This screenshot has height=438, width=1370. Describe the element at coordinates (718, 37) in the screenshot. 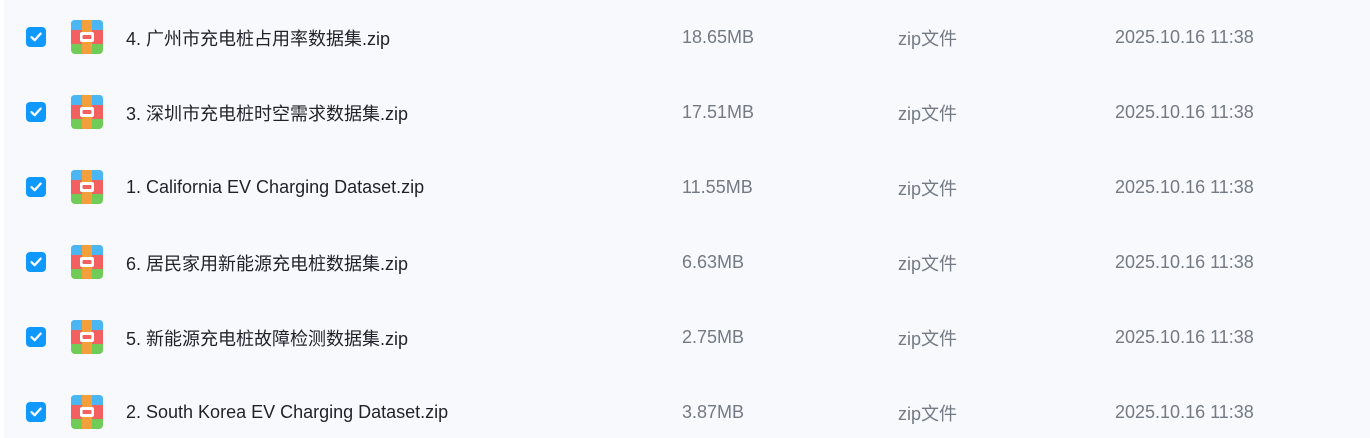

I see `file-size: 18.65MB` at that location.